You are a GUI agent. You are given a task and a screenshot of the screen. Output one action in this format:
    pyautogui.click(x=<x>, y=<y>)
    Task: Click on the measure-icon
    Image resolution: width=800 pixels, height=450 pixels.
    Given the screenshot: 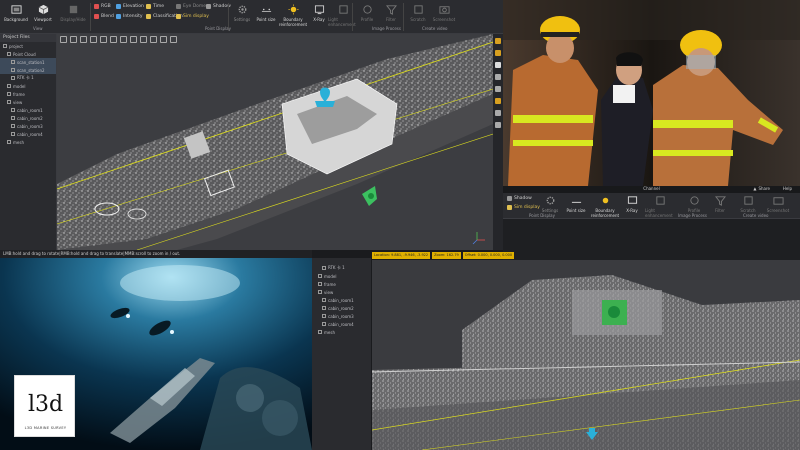 What is the action you would take?
    pyautogui.click(x=113, y=39)
    